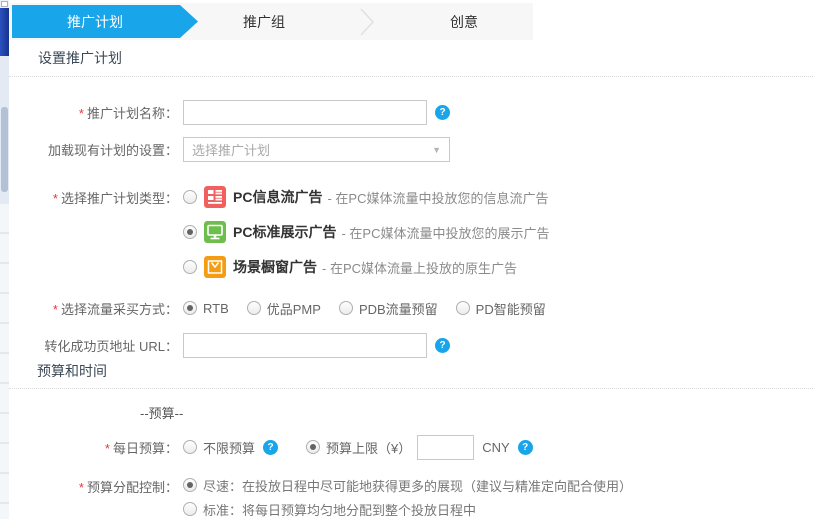 This screenshot has width=813, height=522. Describe the element at coordinates (115, 198) in the screenshot. I see `plan-type-label: * 选择推广计划类型：` at that location.